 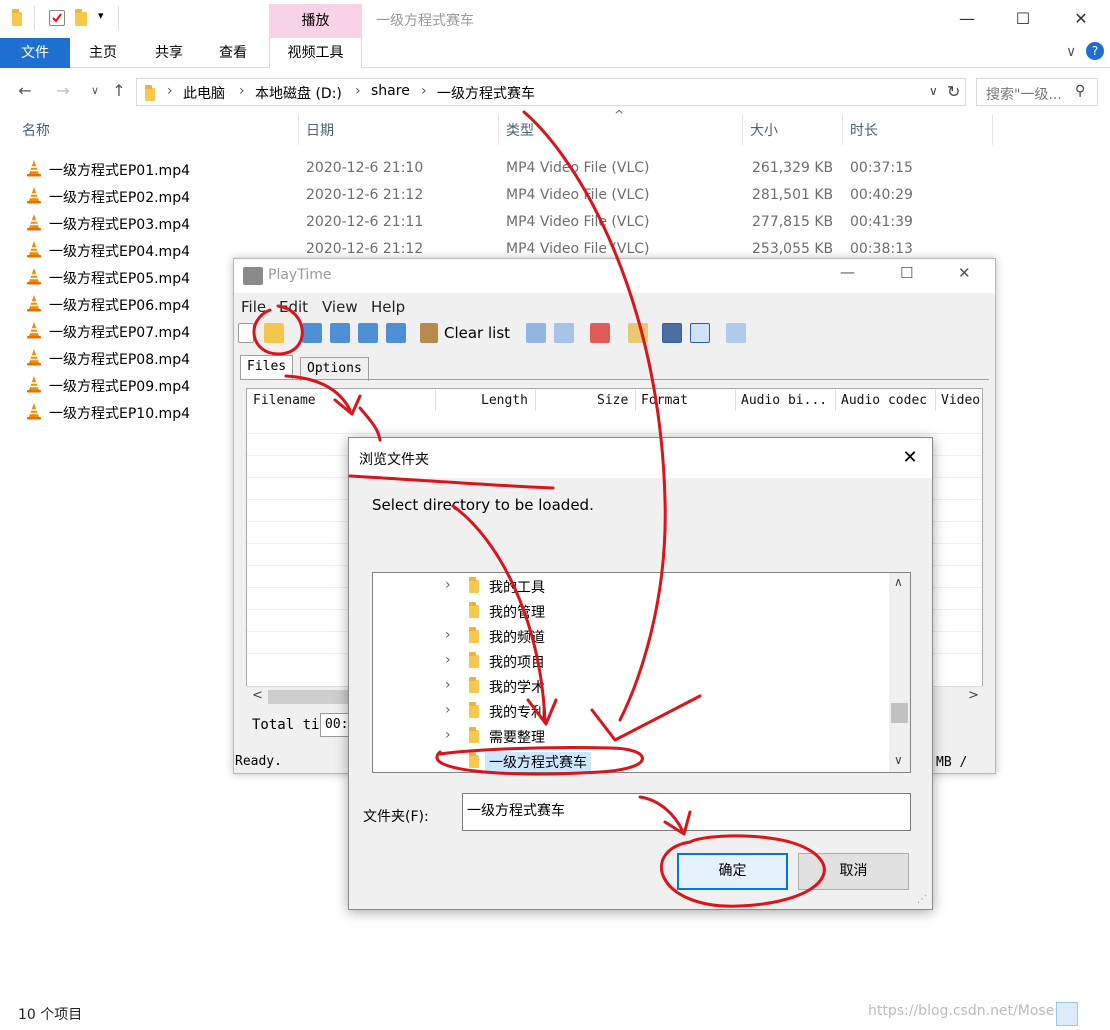 I want to click on tree-item: › 我的频道, so click(x=630, y=635).